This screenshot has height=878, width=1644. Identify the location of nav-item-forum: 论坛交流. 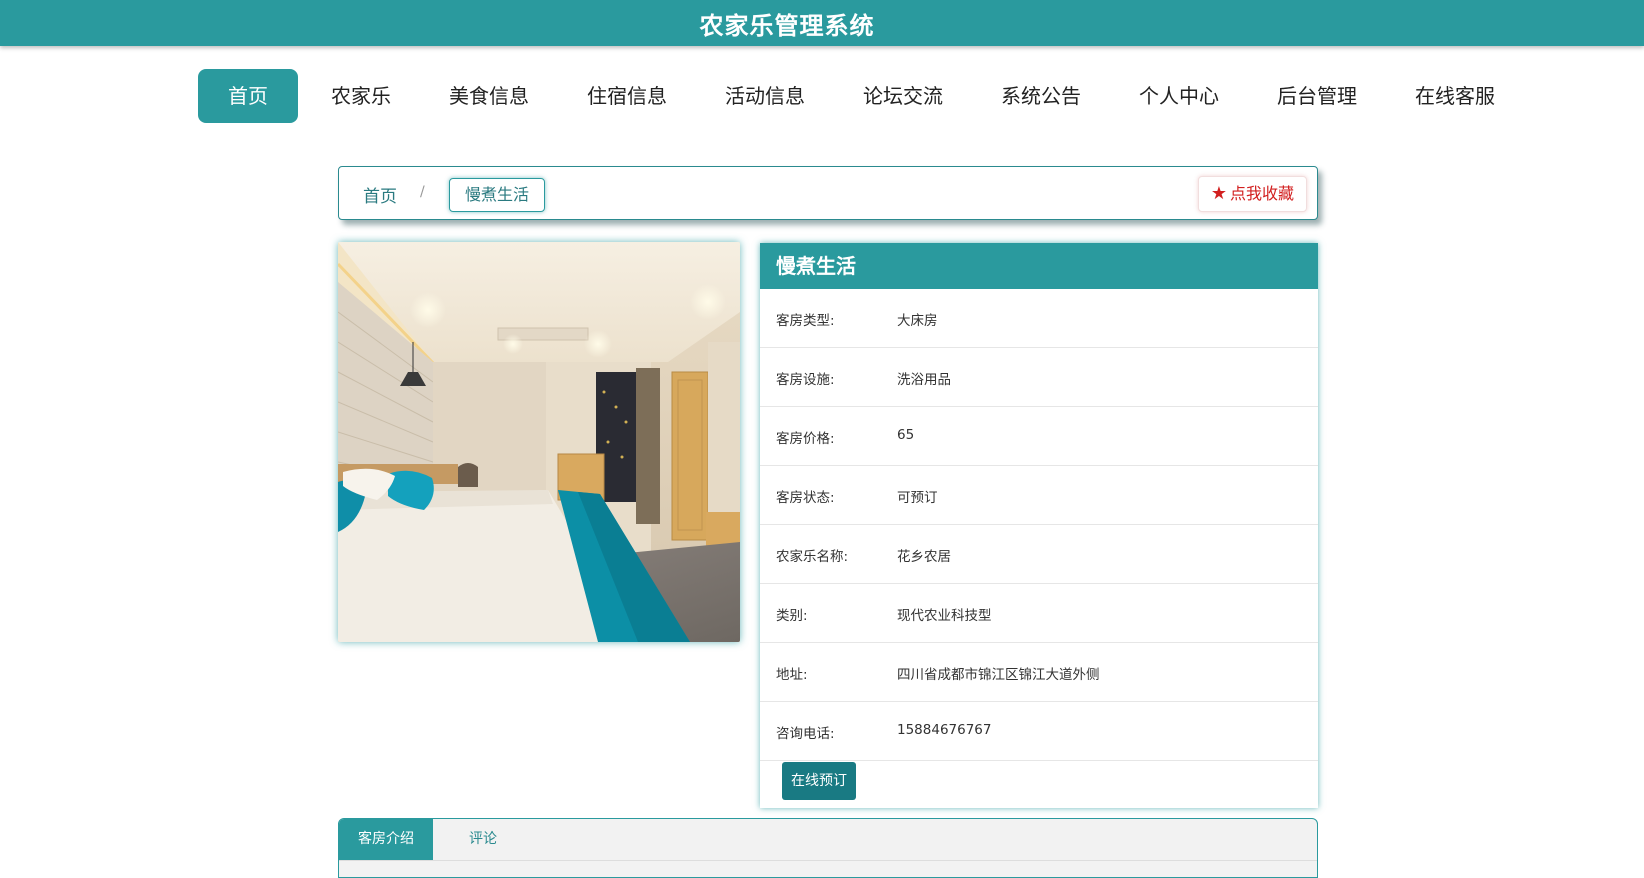
(903, 96).